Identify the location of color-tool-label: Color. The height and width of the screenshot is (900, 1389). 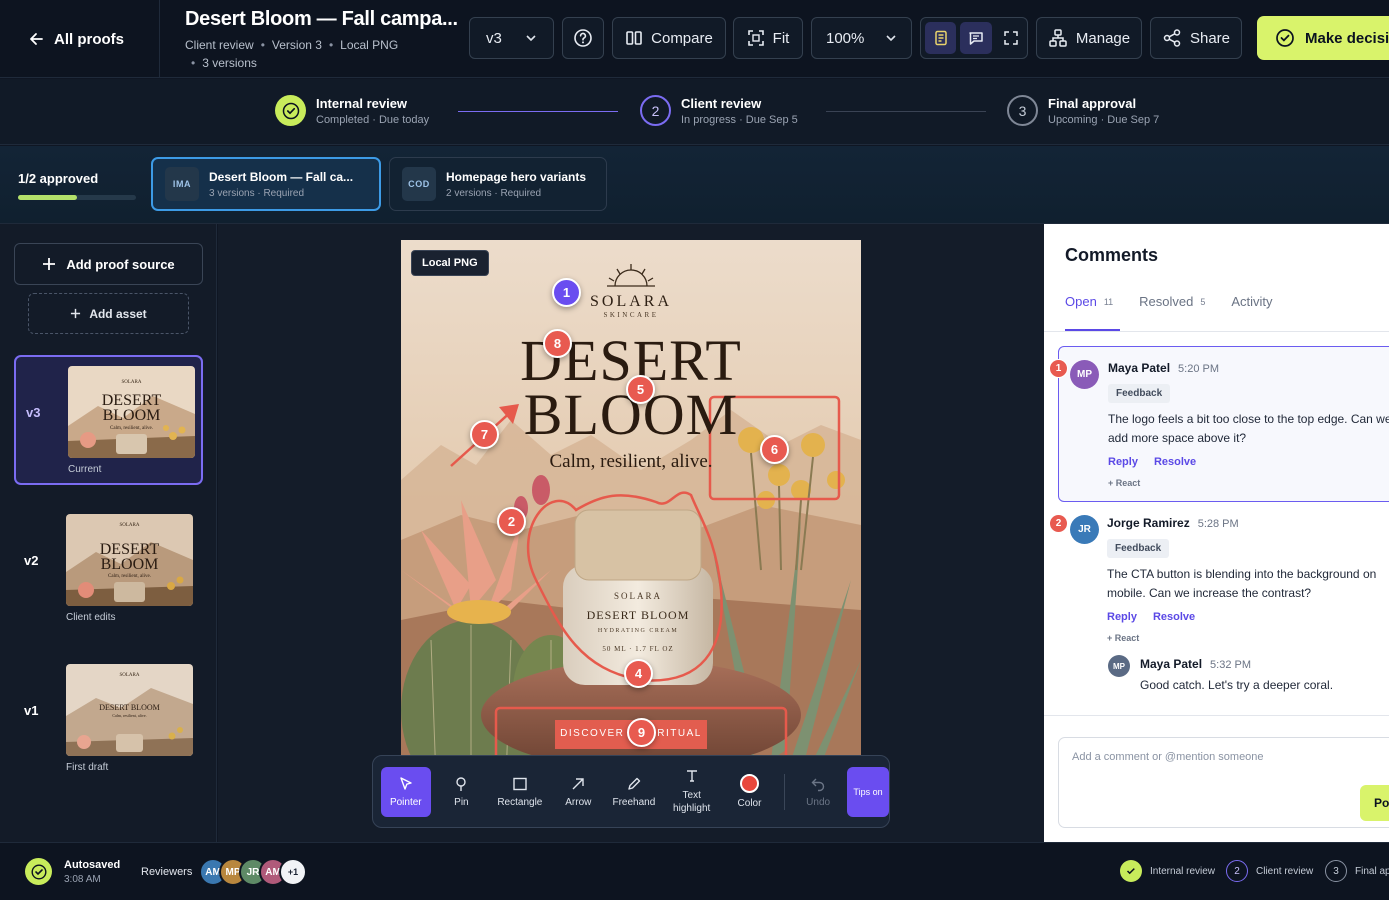
(749, 803).